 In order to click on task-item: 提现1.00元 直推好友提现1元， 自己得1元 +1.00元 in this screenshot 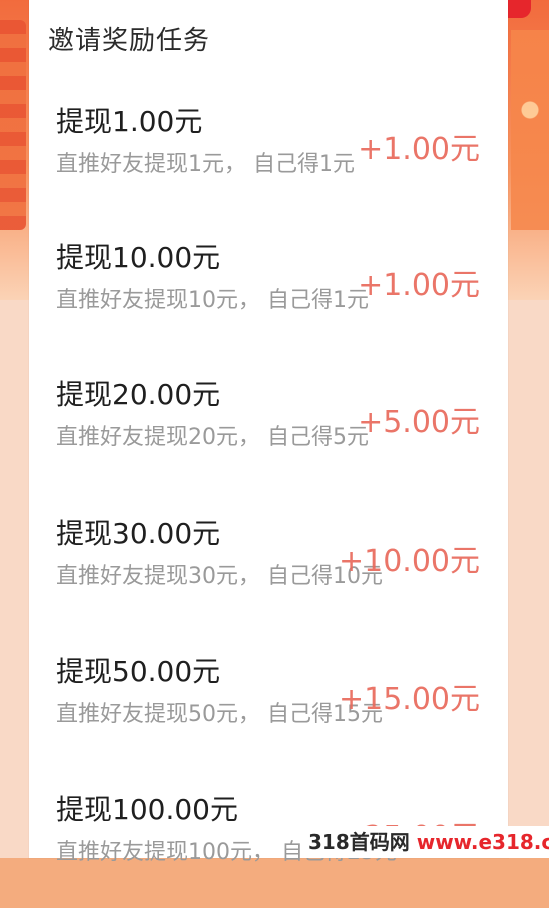, I will do `click(268, 160)`.